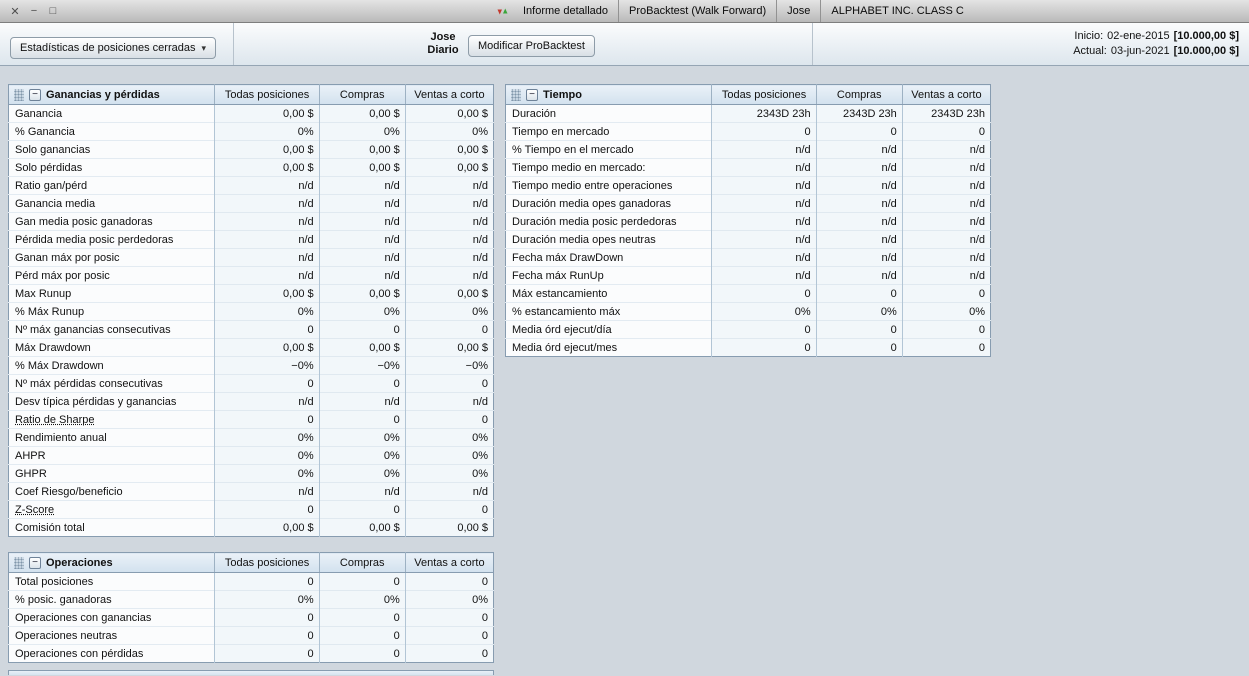 The height and width of the screenshot is (676, 1249). Describe the element at coordinates (748, 275) in the screenshot. I see `table-row: Fecha máx RunUp n/d n/d n/d` at that location.